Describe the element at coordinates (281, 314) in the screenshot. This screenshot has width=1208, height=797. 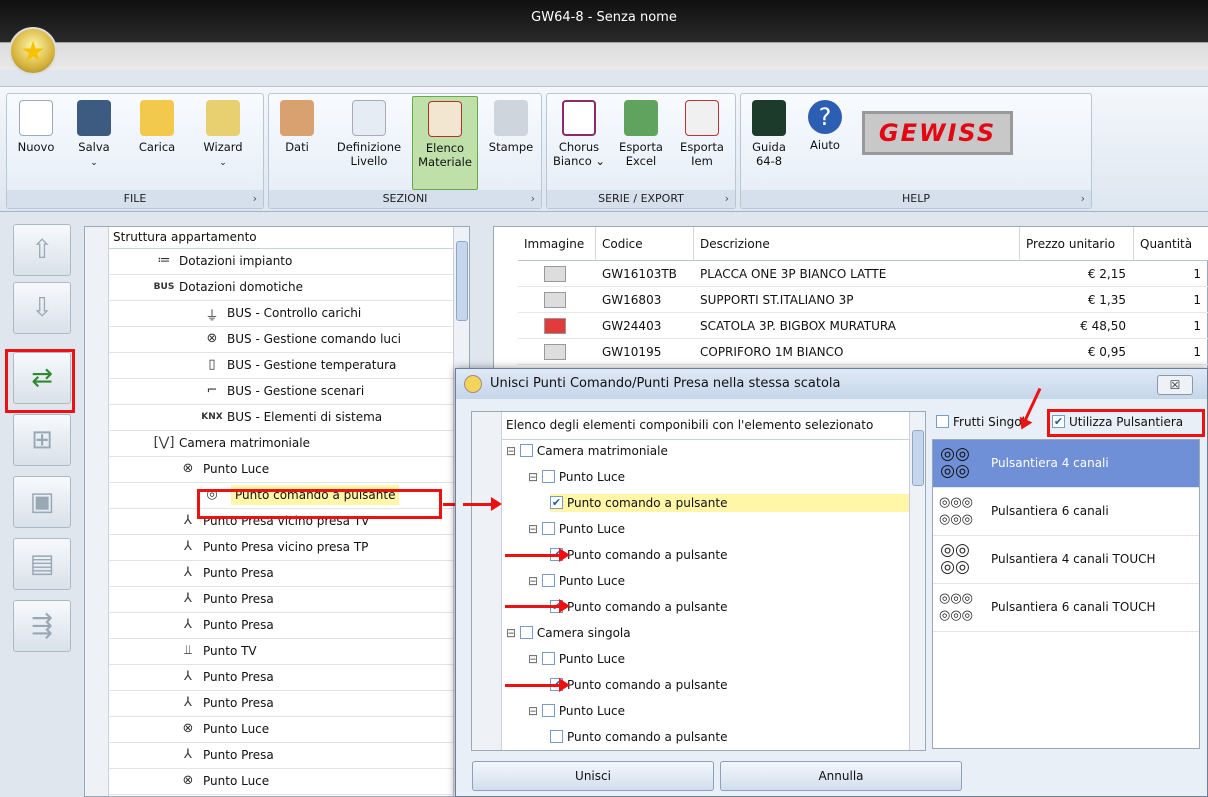
I see `tree-row: ⏚ BUS - Controllo carichi` at that location.